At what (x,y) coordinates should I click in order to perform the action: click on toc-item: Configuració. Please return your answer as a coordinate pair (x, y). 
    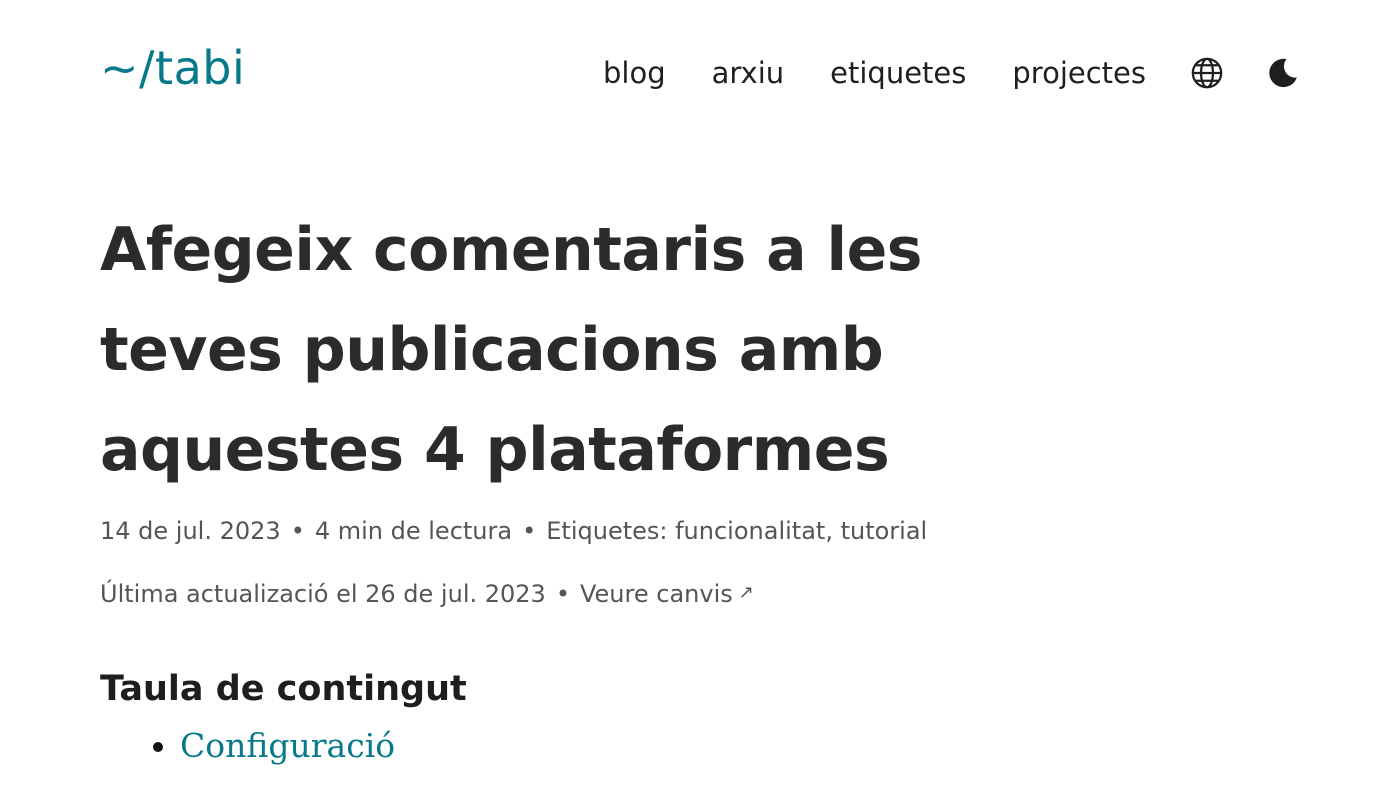
    Looking at the image, I should click on (323, 746).